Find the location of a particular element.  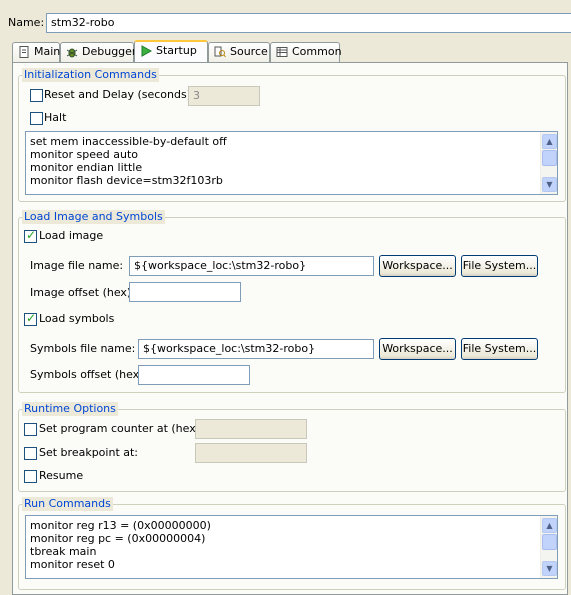

load-image-label: Load image is located at coordinates (71, 235).